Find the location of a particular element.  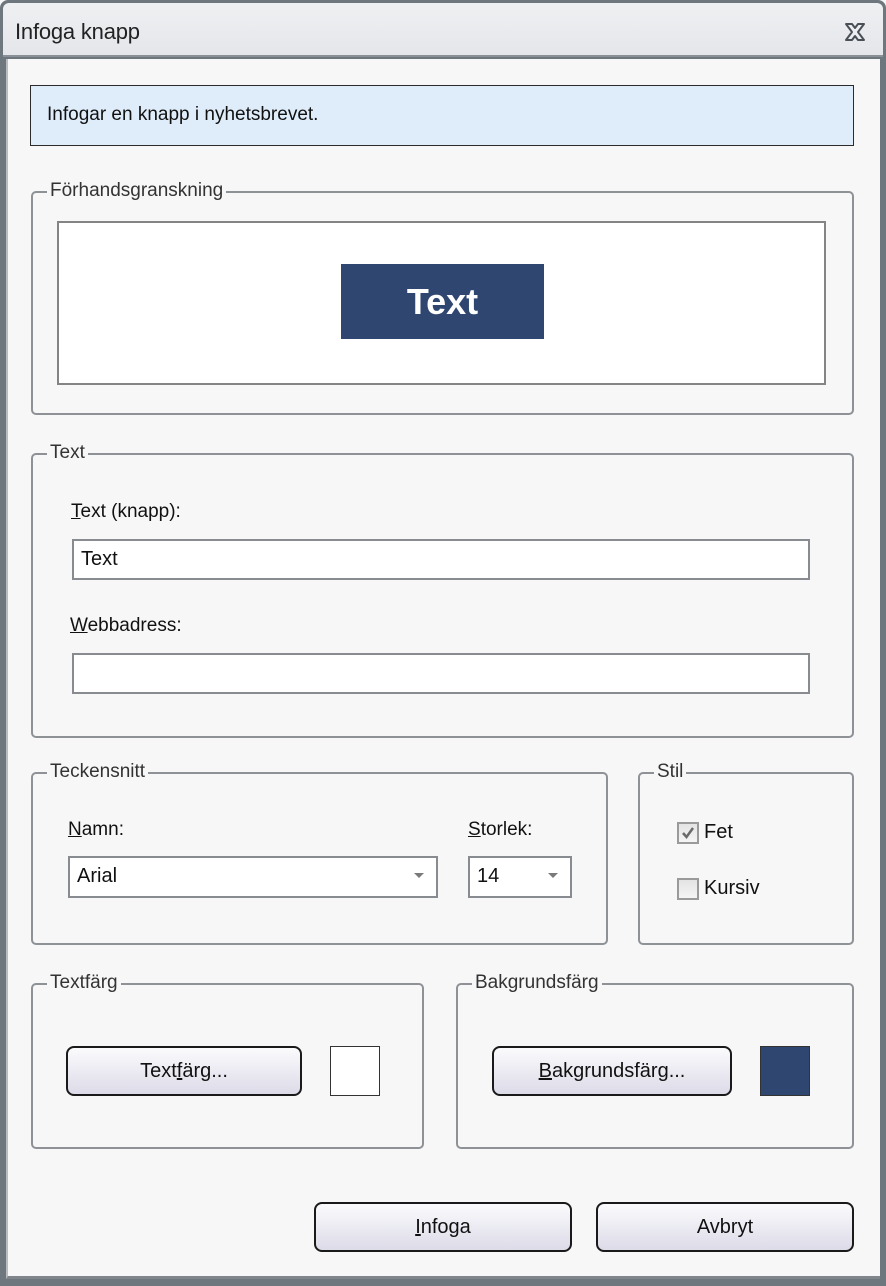

text-color-swatch is located at coordinates (355, 1071).